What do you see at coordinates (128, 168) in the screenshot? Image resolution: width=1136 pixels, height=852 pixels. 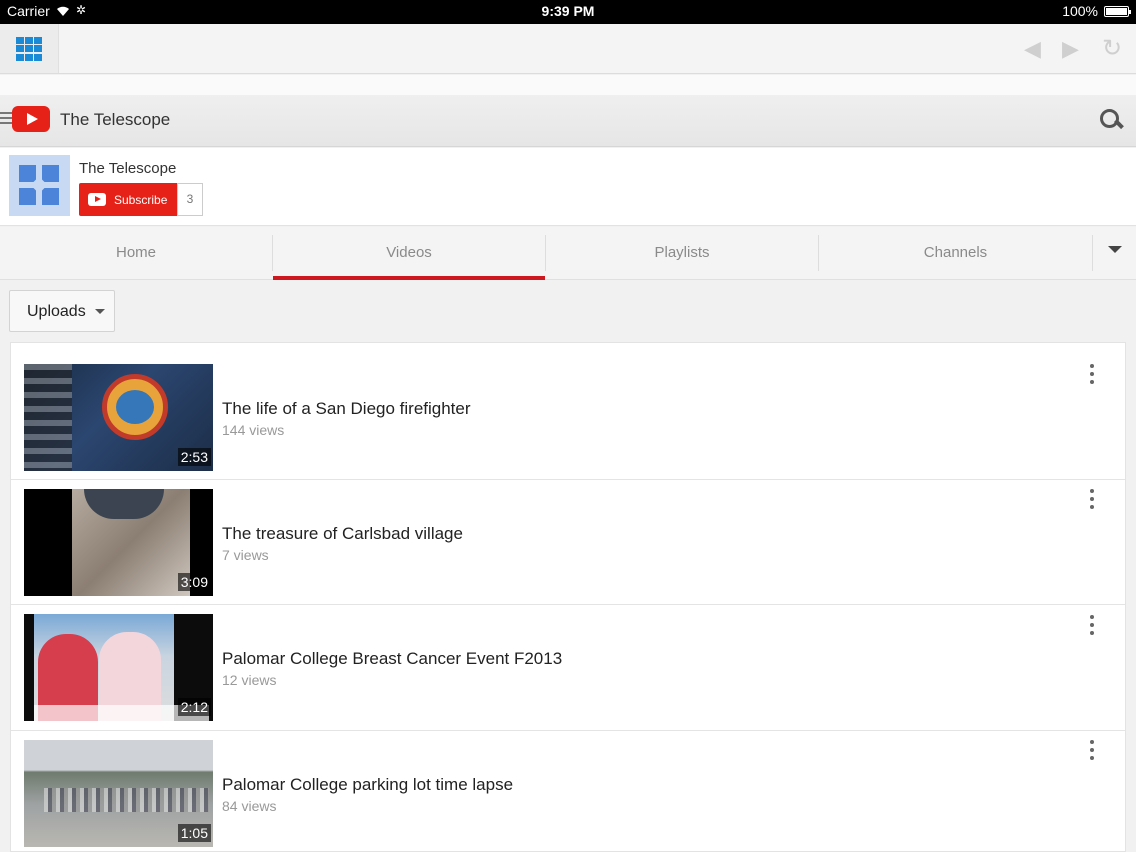 I see `channel-name: The Telescope` at bounding box center [128, 168].